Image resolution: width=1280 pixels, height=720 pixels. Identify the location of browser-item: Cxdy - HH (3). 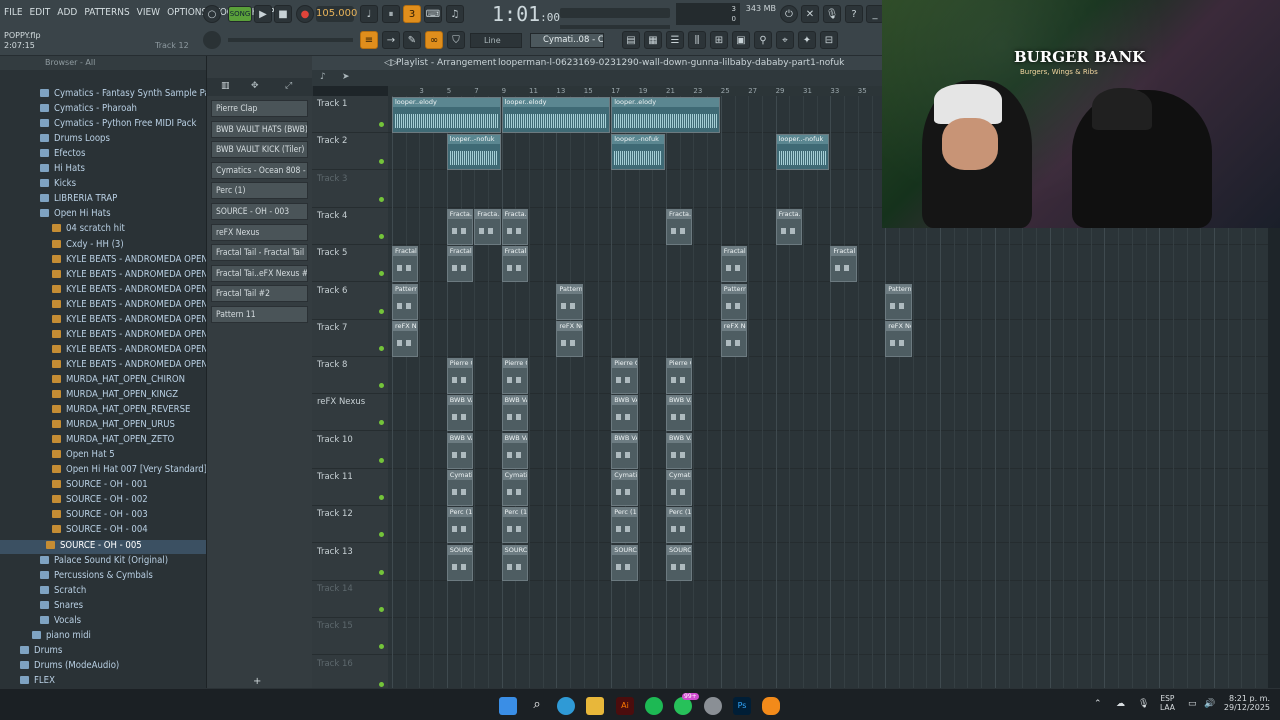
(103, 246).